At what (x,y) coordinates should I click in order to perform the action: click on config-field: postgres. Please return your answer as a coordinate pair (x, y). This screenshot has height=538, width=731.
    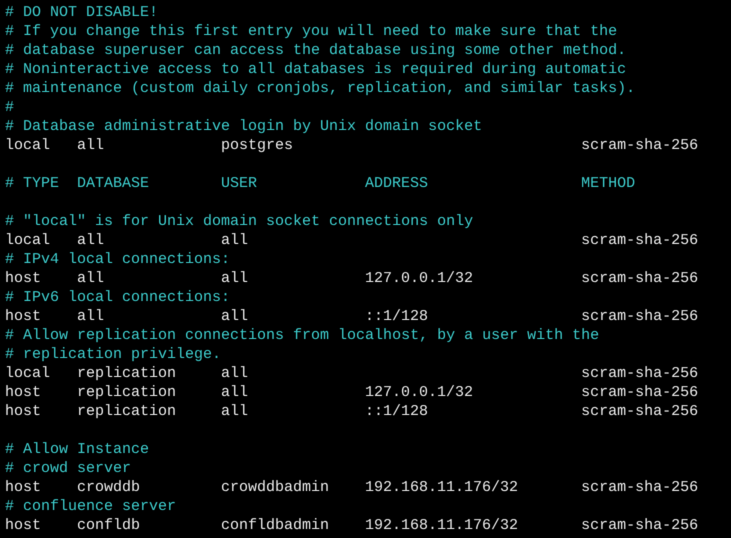
    Looking at the image, I should click on (257, 145).